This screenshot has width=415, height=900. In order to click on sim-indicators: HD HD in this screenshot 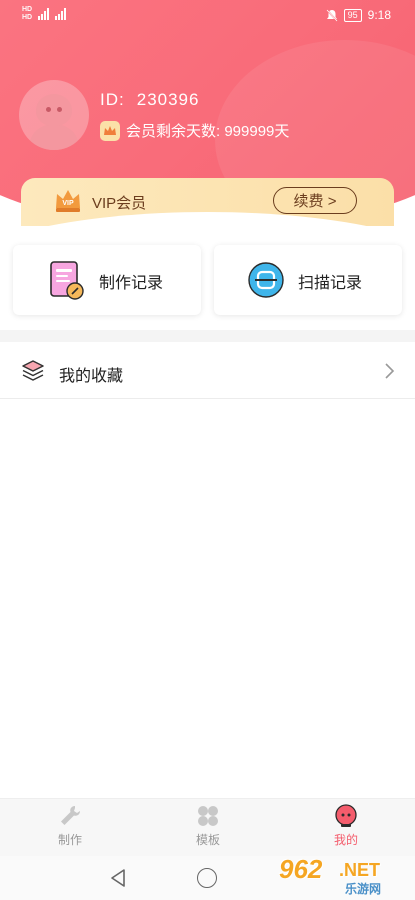, I will do `click(27, 14)`.